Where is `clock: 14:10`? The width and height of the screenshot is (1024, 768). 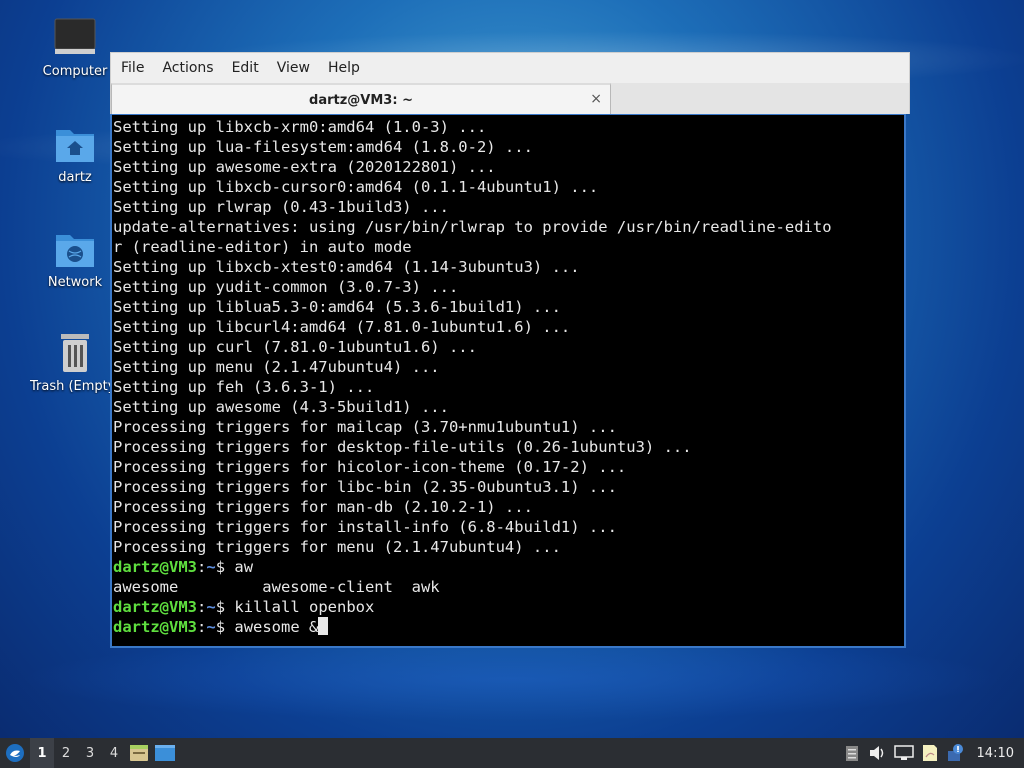 clock: 14:10 is located at coordinates (996, 753).